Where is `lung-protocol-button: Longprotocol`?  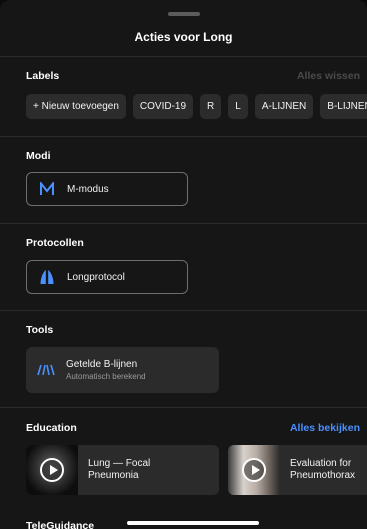
lung-protocol-button: Longprotocol is located at coordinates (107, 277).